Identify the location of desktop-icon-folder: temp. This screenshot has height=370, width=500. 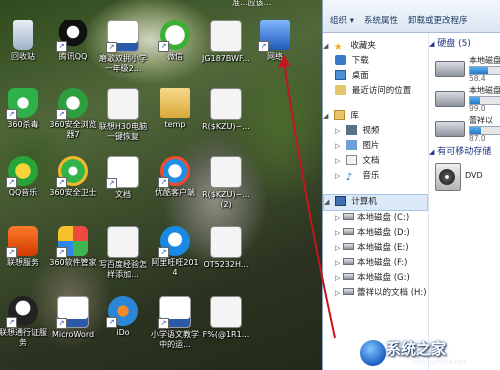
(175, 109).